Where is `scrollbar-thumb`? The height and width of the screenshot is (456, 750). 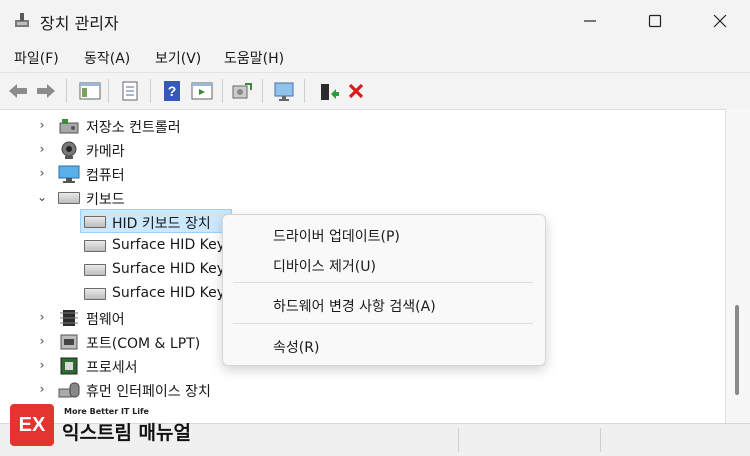 scrollbar-thumb is located at coordinates (737, 350).